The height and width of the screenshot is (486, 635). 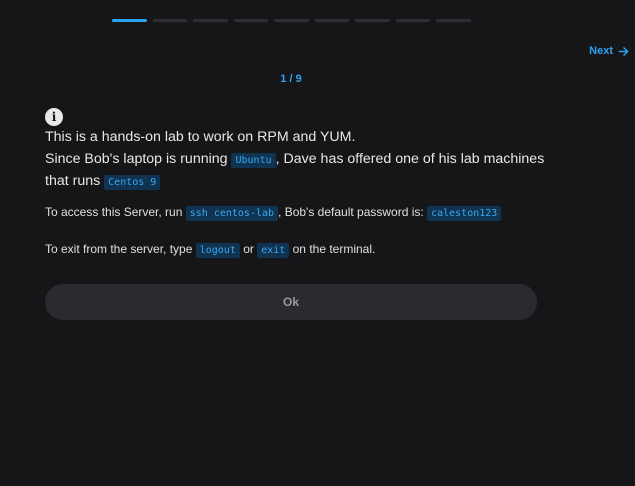 I want to click on step-progress-bar, so click(x=291, y=20).